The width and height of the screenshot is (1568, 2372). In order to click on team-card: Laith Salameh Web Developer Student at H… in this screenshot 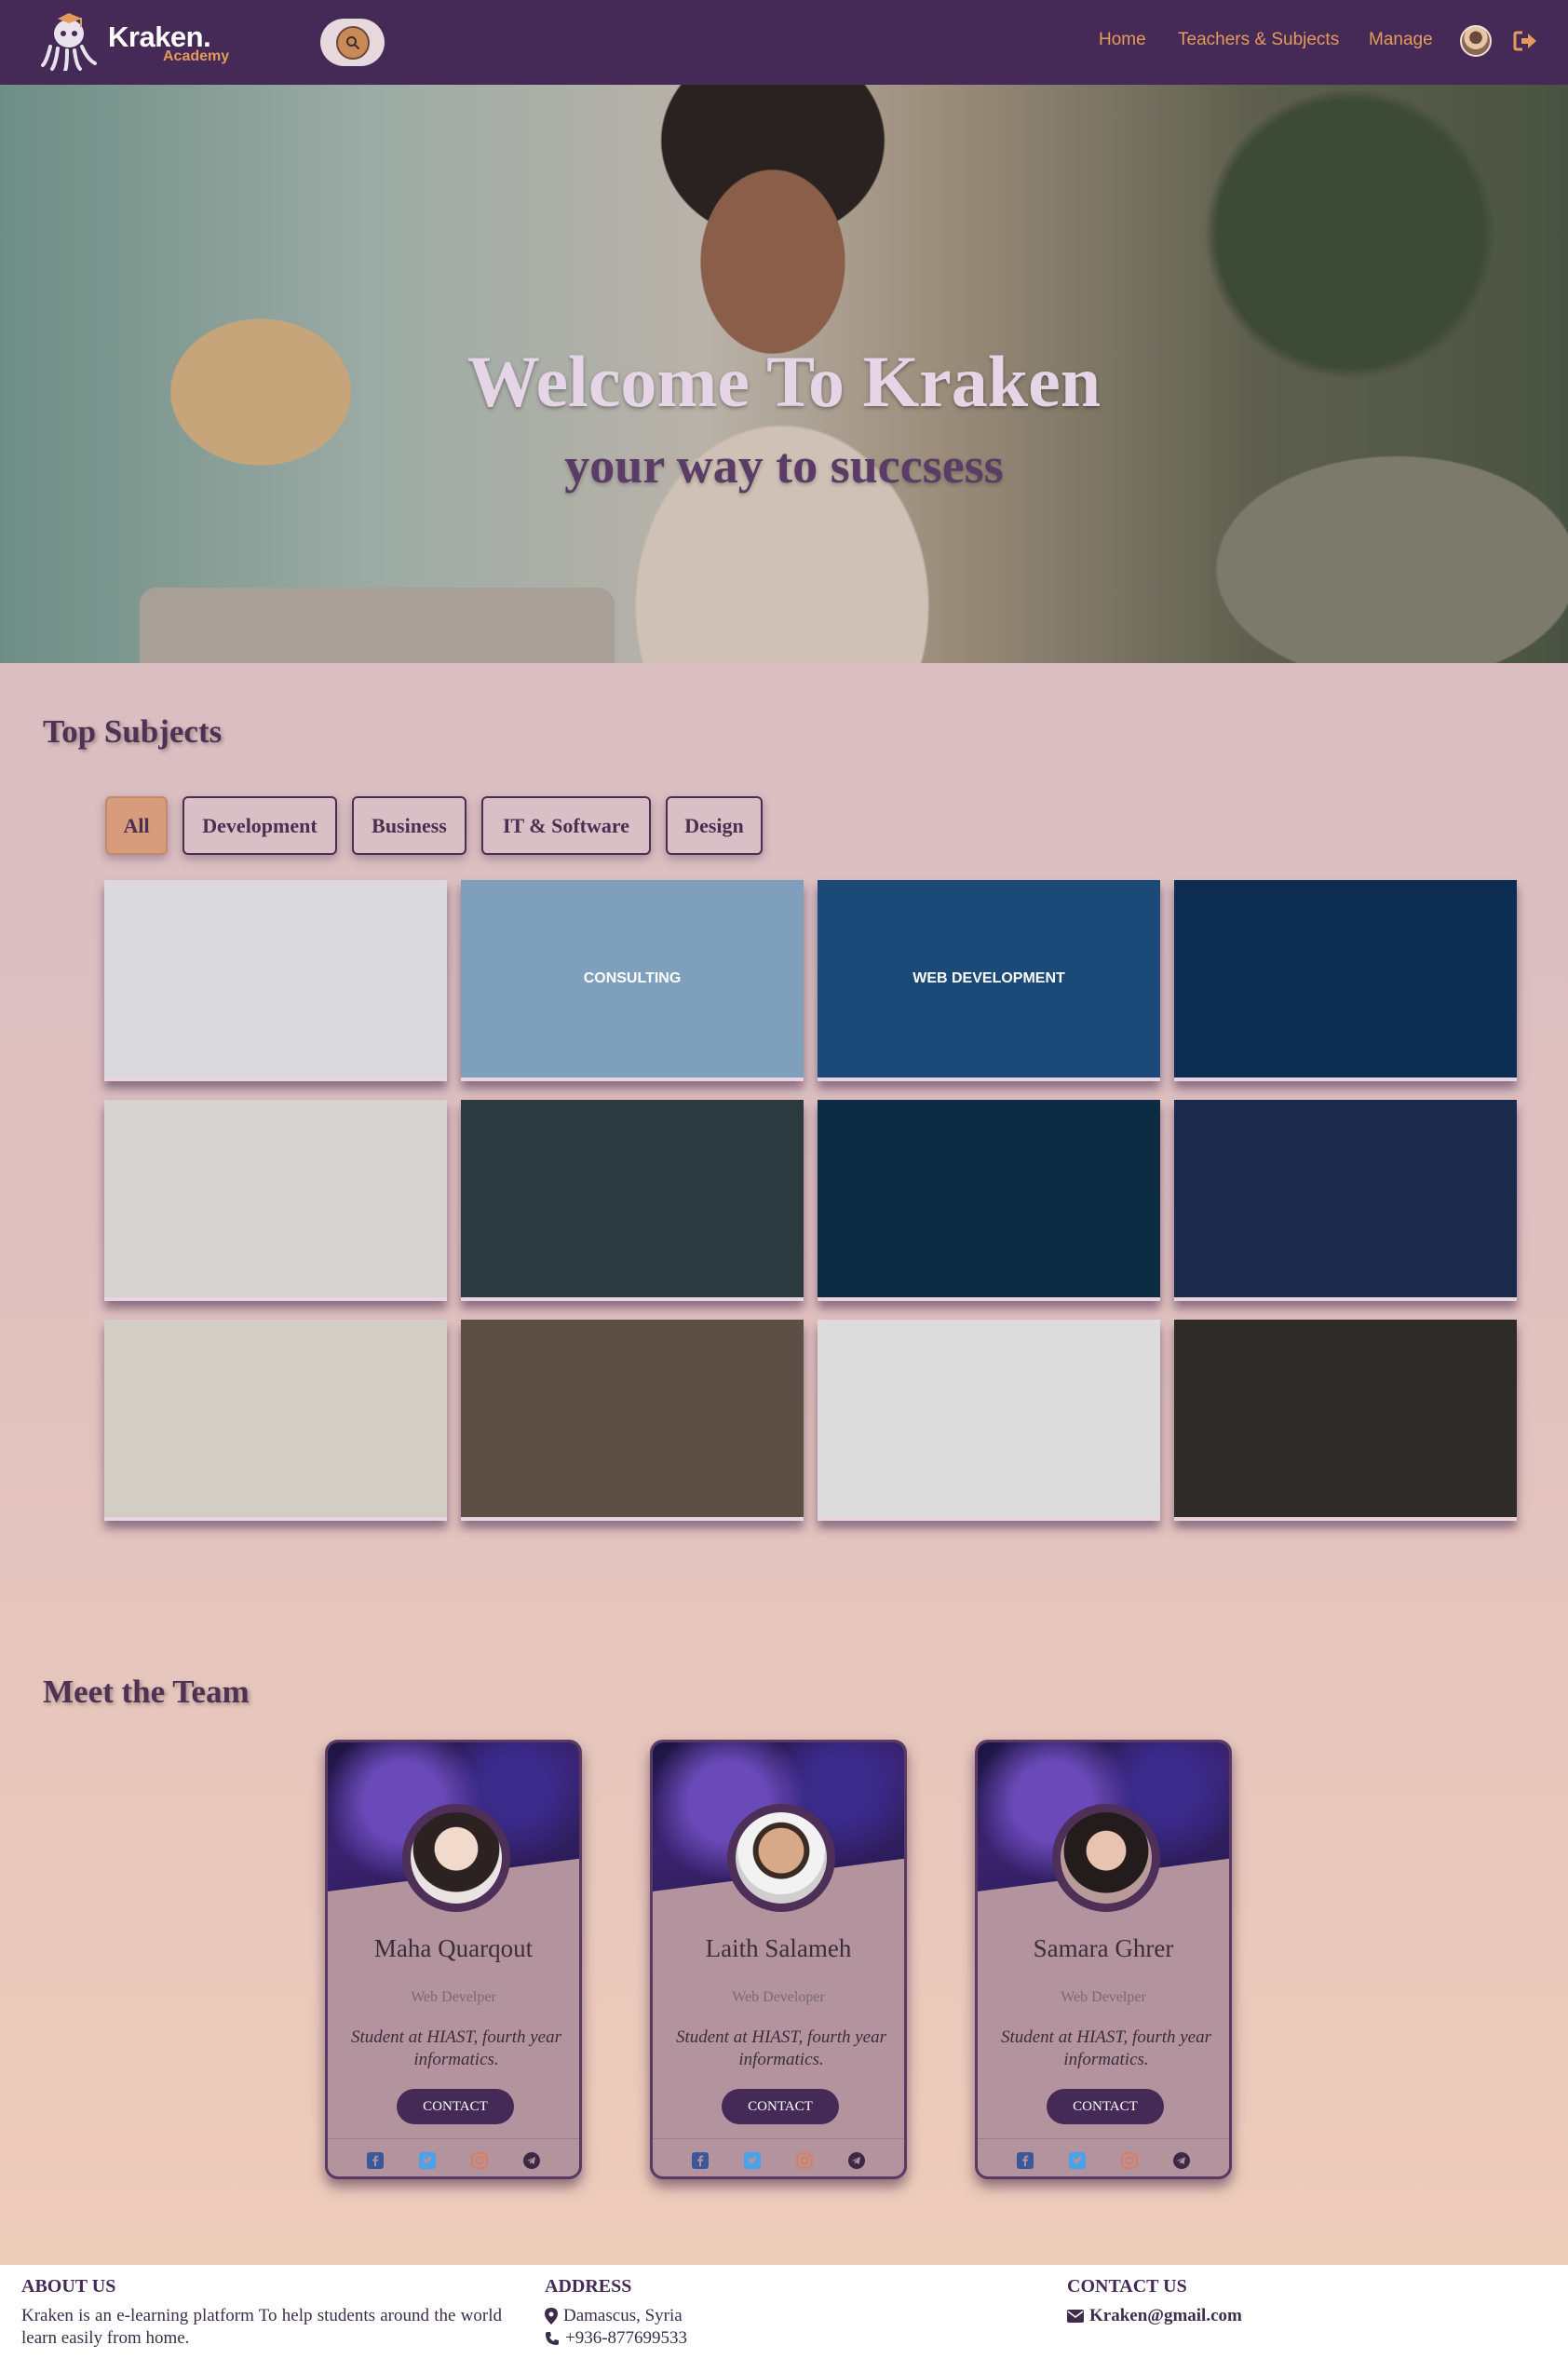, I will do `click(778, 1960)`.